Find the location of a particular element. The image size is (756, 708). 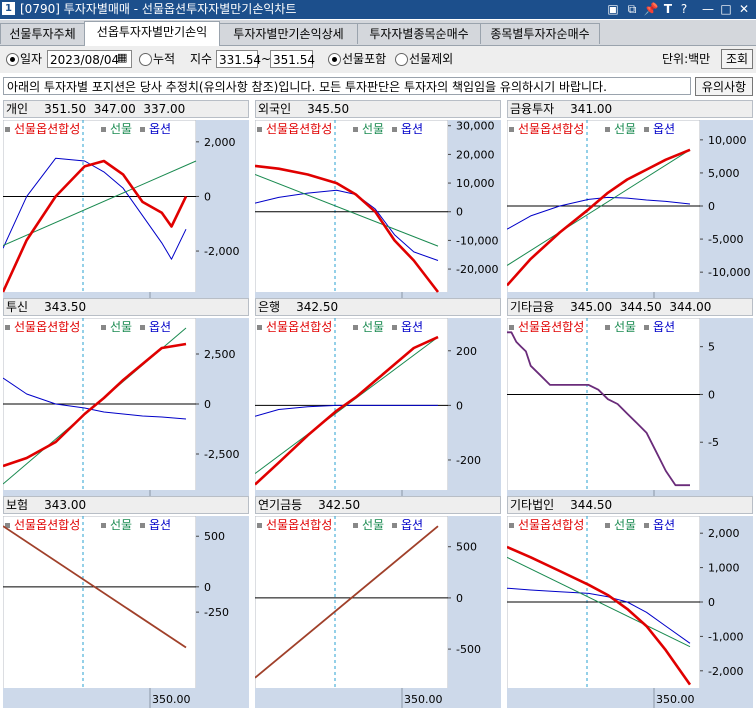

panel-title: 은행 is located at coordinates (269, 307).